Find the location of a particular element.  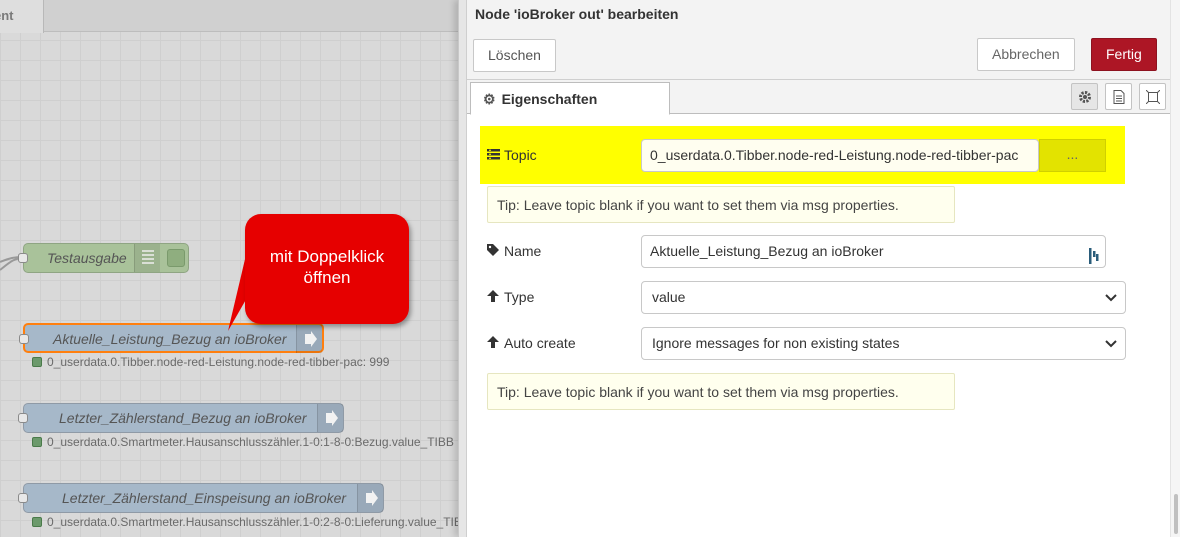

debug-list-icon is located at coordinates (147, 258).